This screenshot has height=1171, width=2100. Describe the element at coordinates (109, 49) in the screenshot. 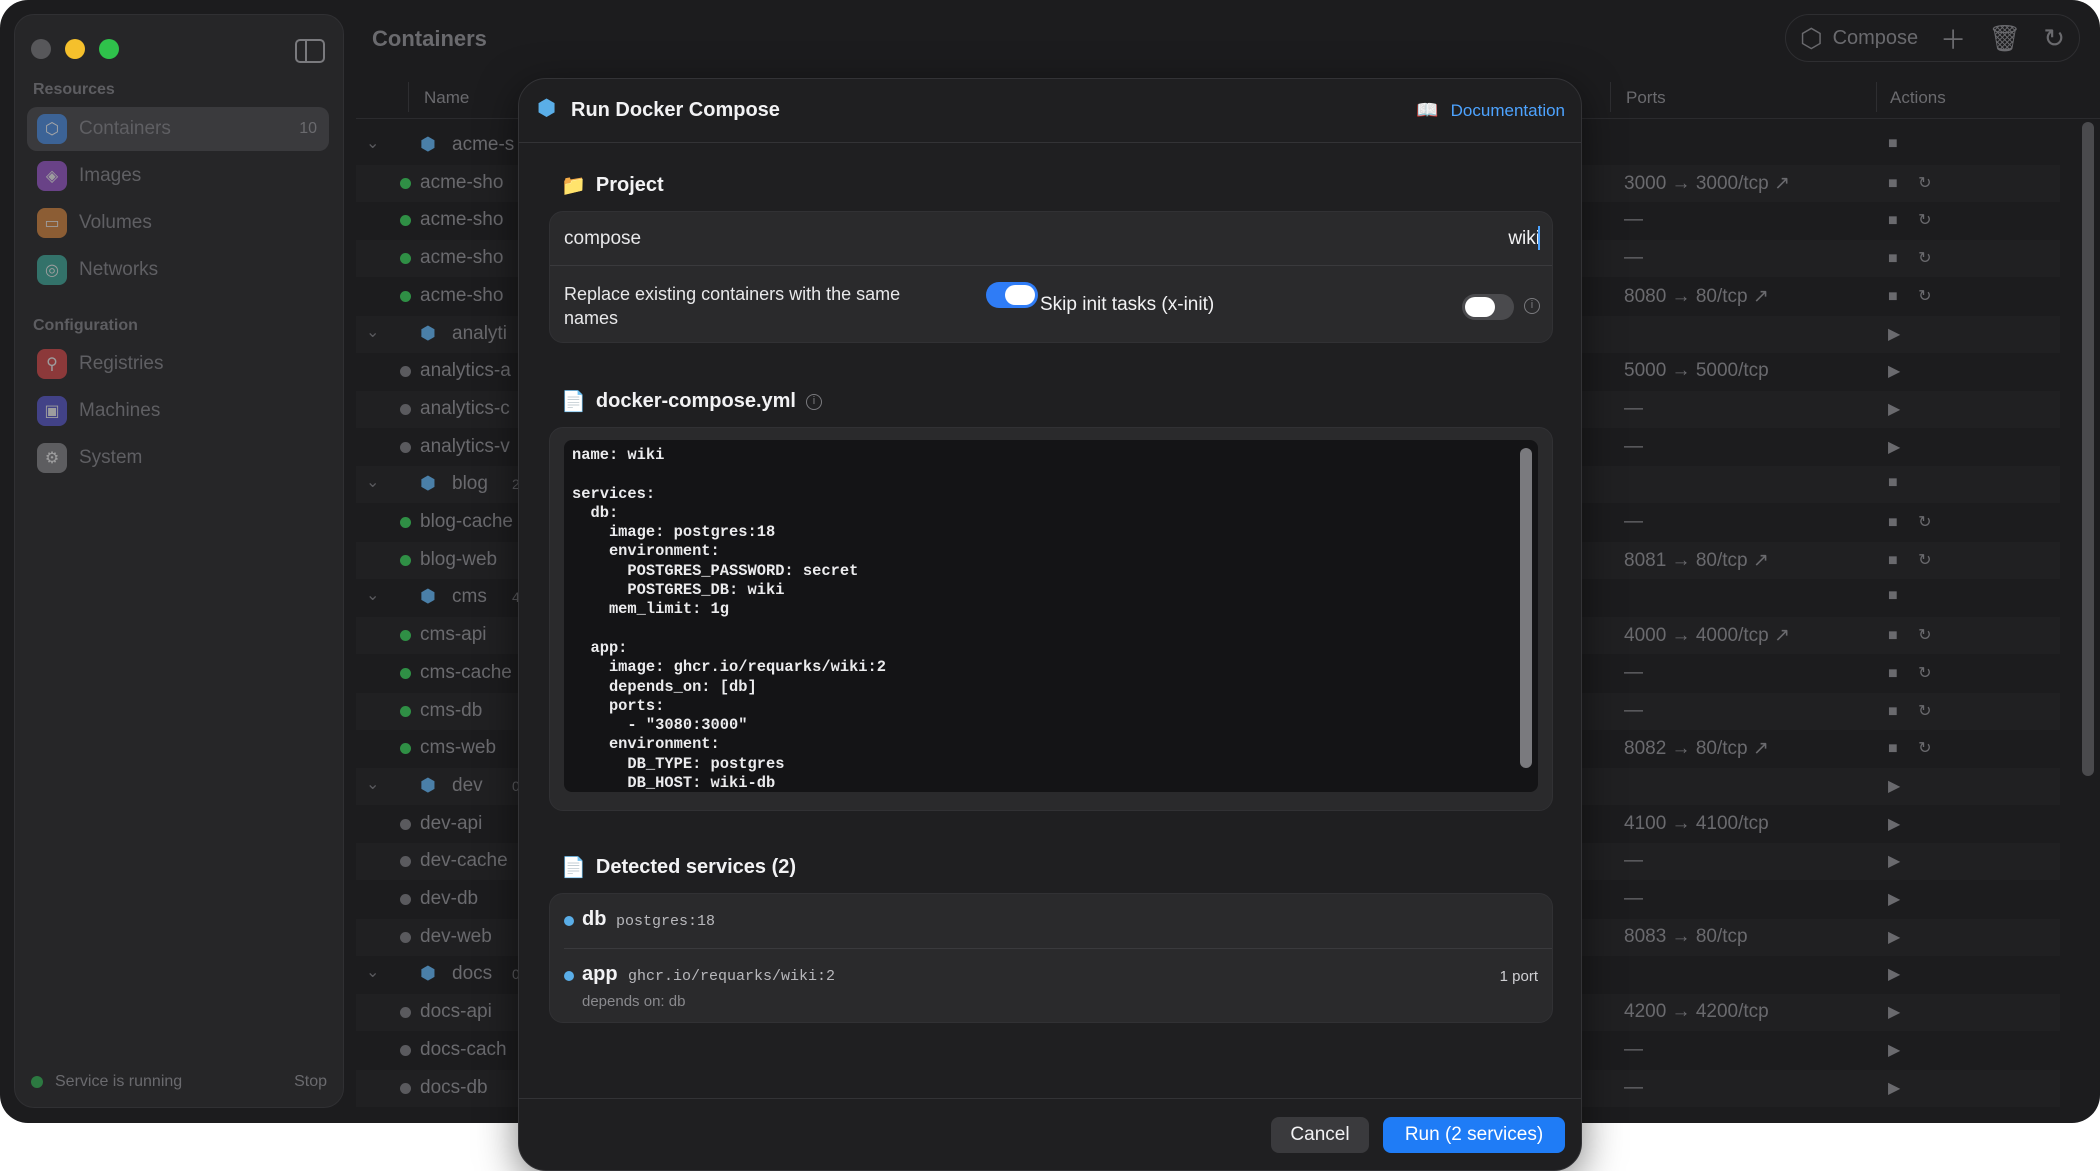

I see `zoom-window-button` at that location.